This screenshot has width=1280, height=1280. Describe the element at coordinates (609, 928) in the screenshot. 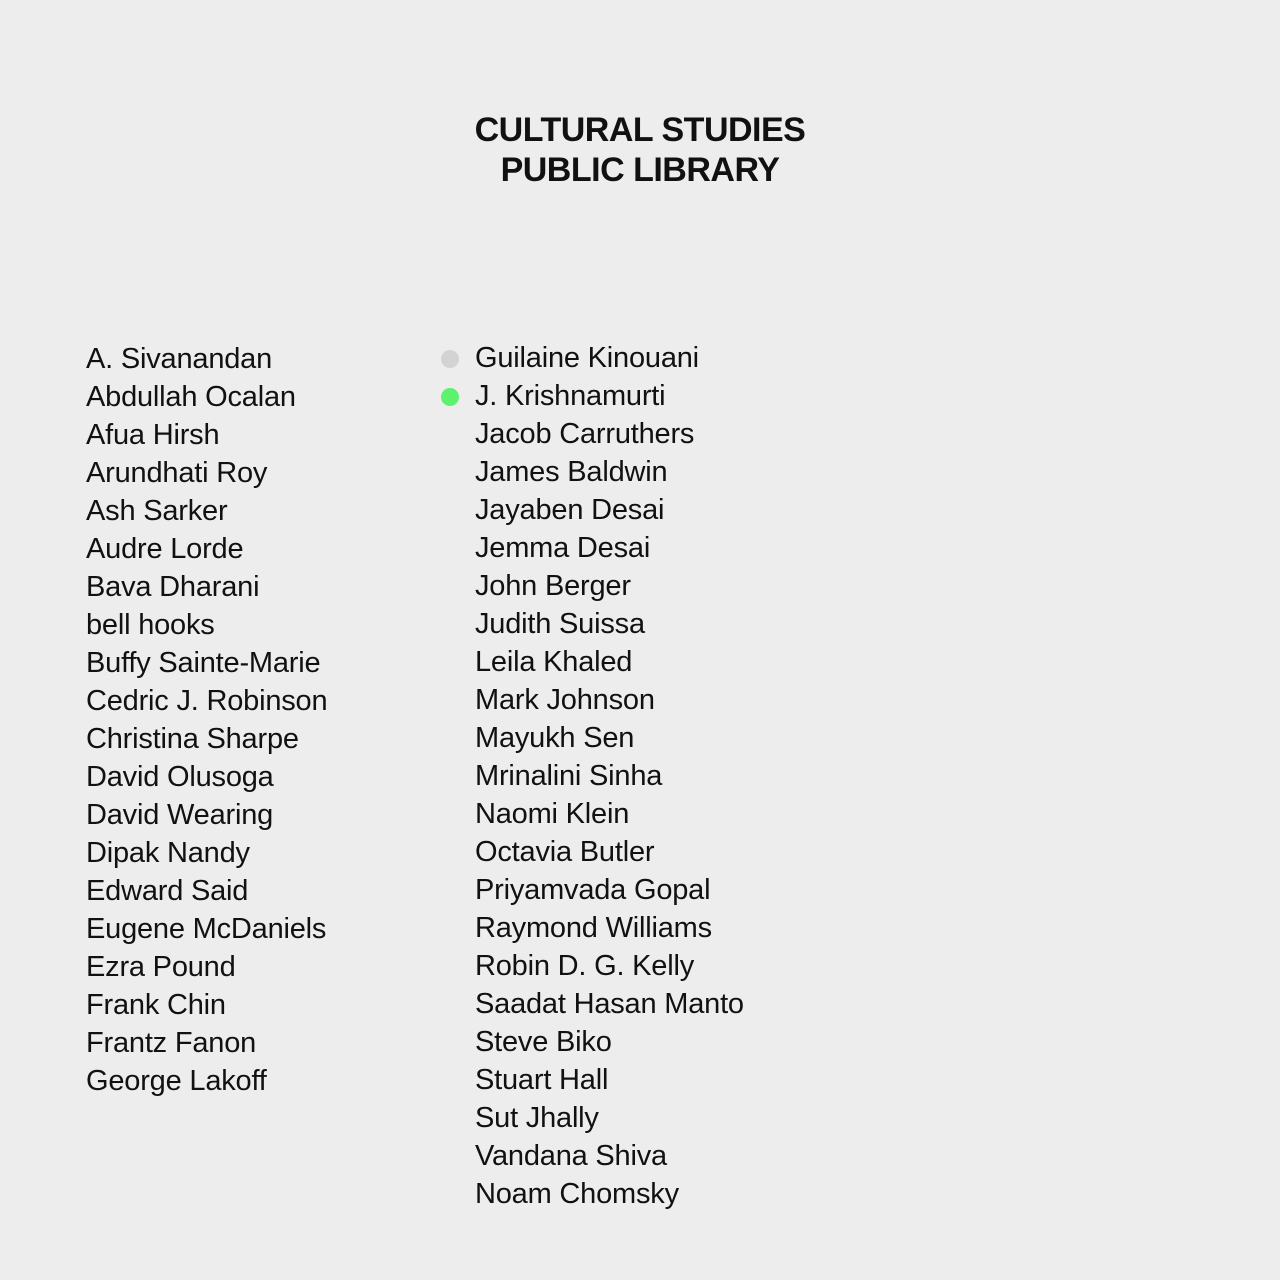

I see `author-link: Raymond Williams` at that location.